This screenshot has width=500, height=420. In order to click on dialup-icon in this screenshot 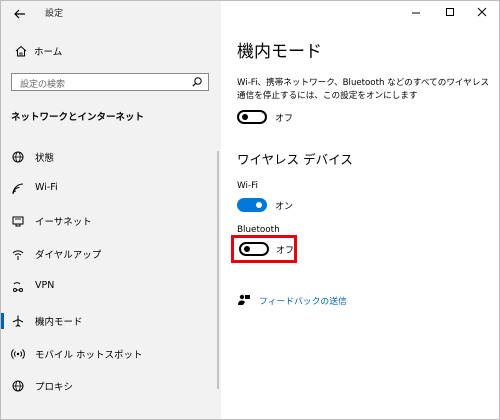, I will do `click(18, 255)`.